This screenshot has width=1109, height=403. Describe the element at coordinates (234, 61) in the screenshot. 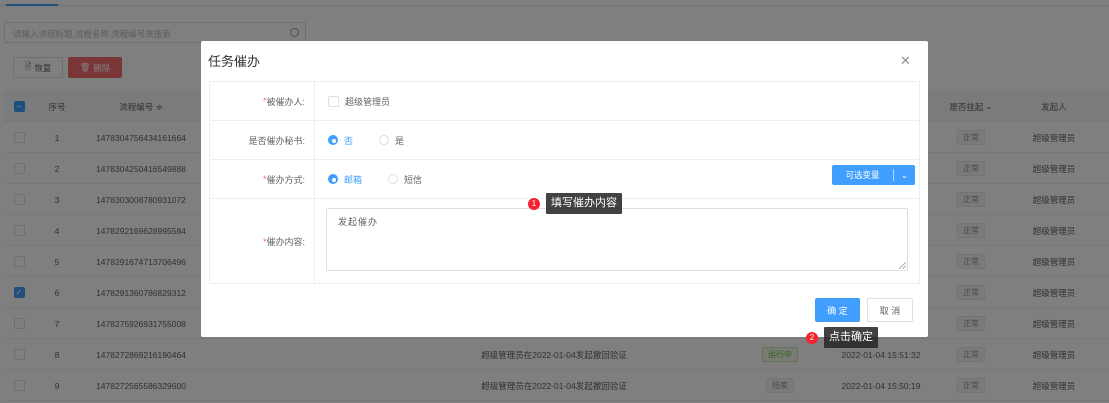

I see `dialog-title: 任务催办` at that location.